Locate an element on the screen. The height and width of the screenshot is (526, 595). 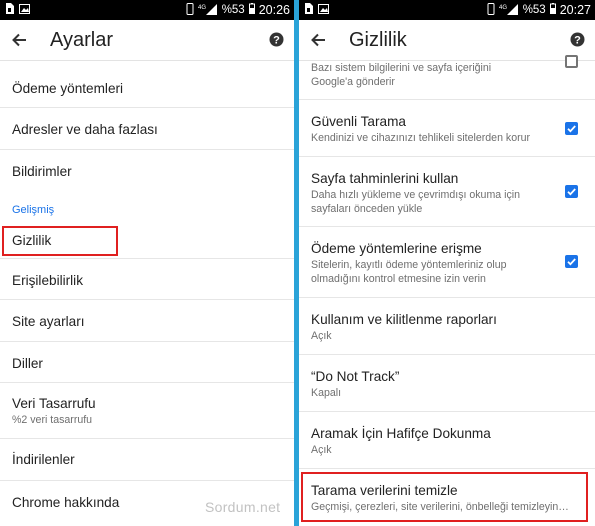
settings-item-touch-to-search: Aramak İçin Hafifçe Dokunma Açık is located at coordinates (447, 440).